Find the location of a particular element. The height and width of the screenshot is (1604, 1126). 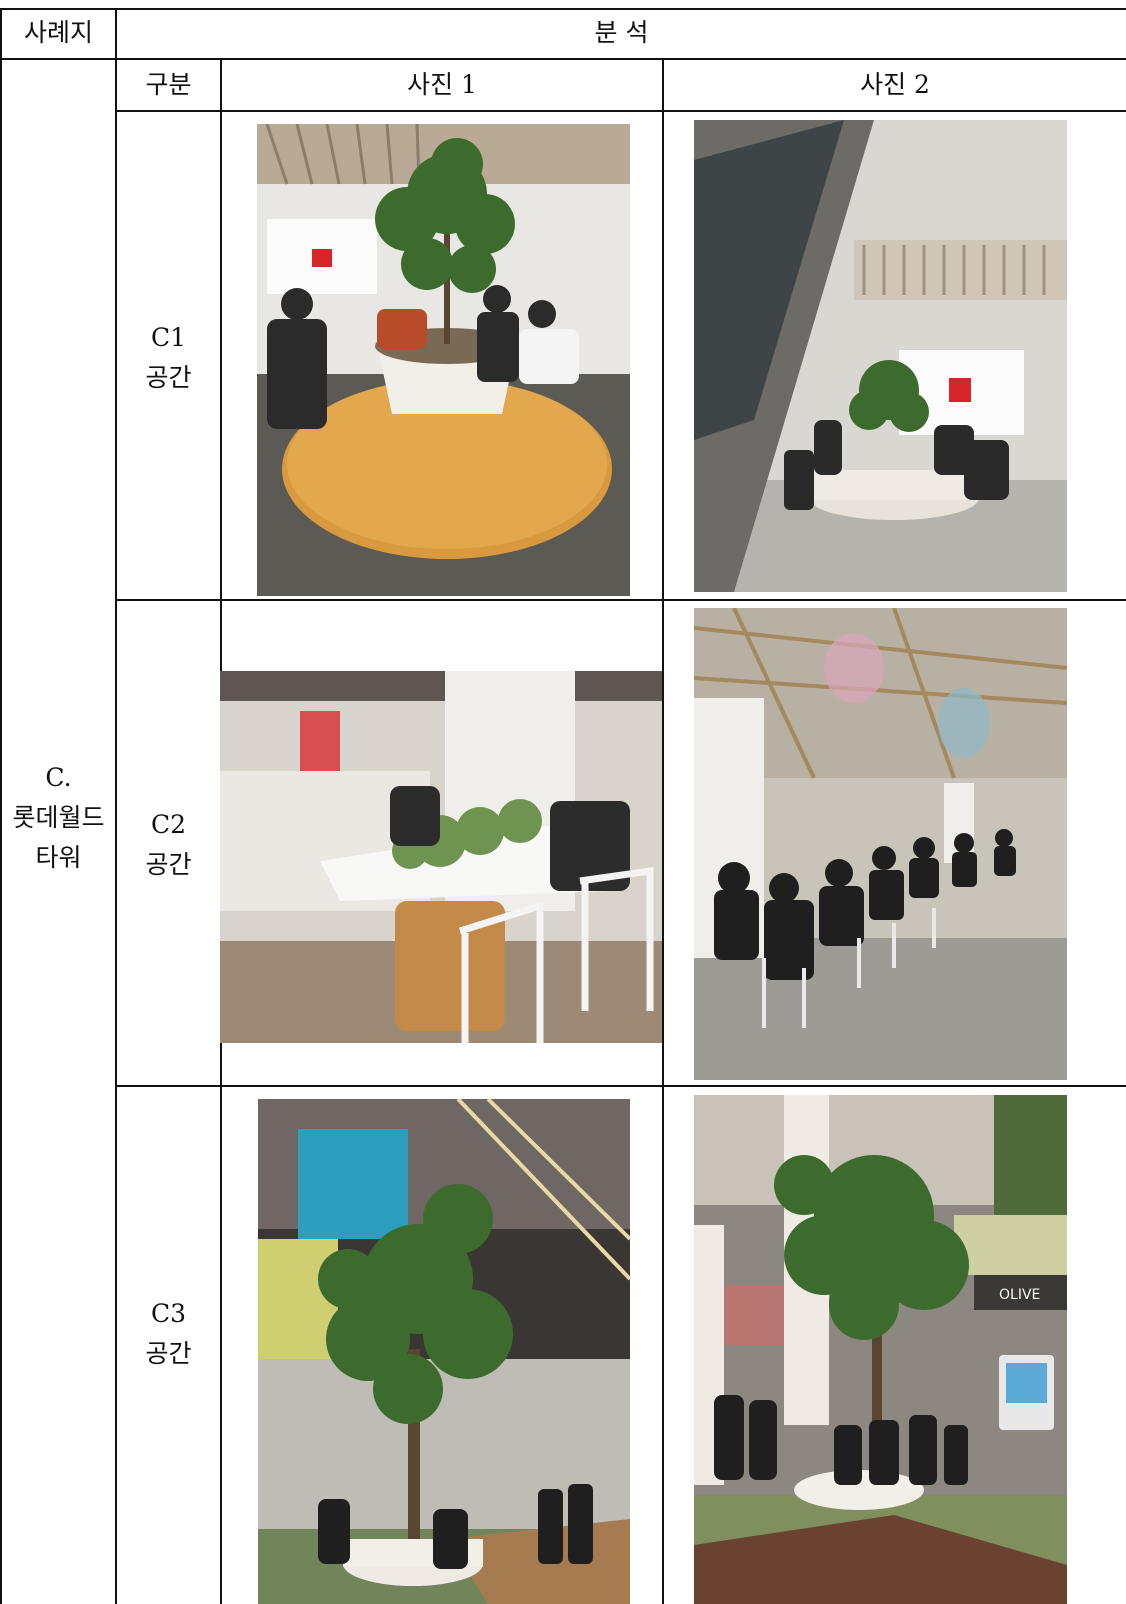

photo-c3-2: OLIVE is located at coordinates (880, 1349).